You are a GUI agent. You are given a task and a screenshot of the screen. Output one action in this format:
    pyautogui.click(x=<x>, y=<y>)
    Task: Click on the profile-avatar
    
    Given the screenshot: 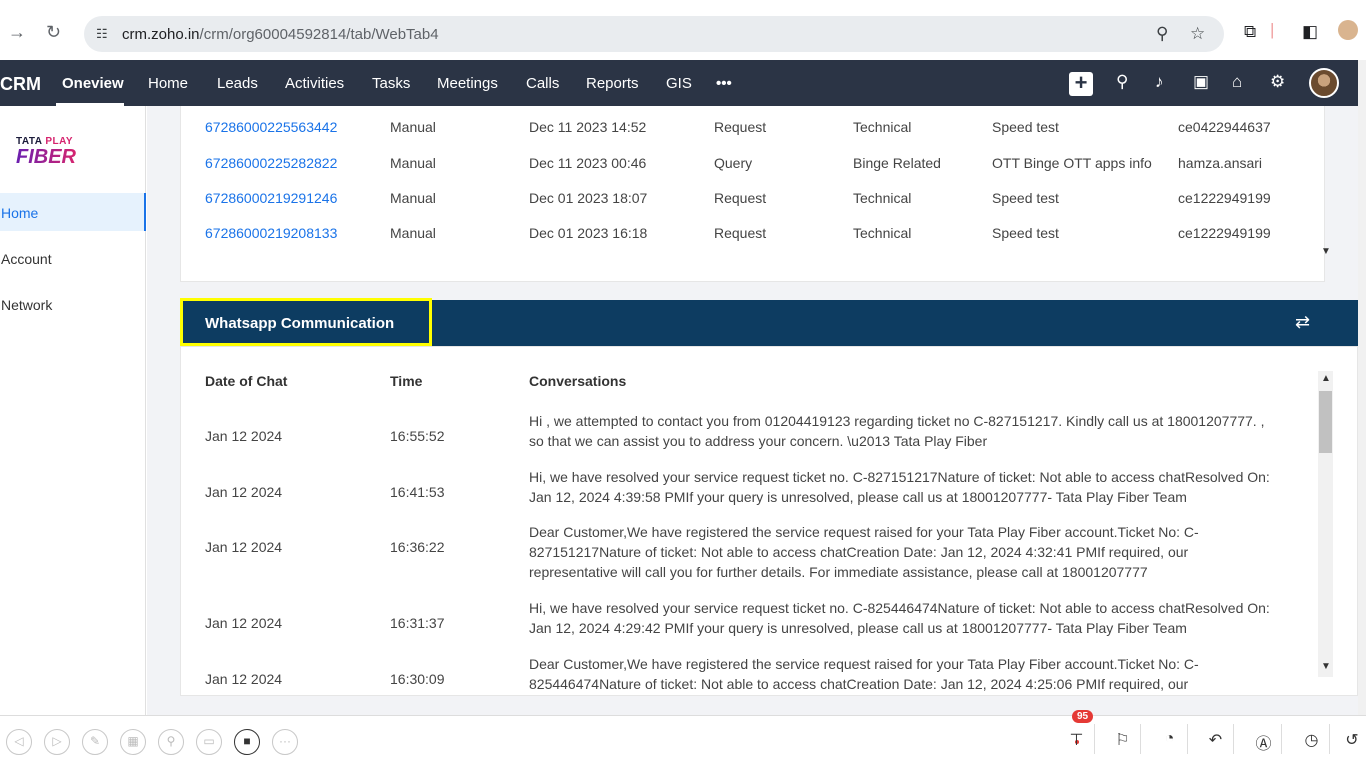 What is the action you would take?
    pyautogui.click(x=1348, y=30)
    